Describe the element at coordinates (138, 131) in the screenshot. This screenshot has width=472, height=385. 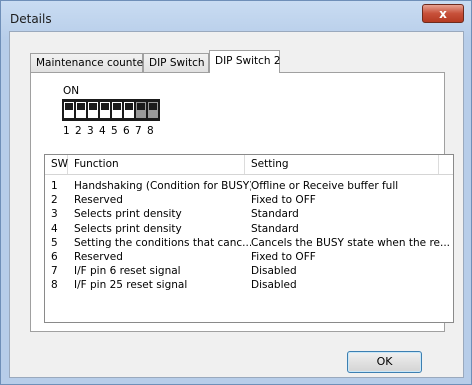
I see `dip-number: 7` at that location.